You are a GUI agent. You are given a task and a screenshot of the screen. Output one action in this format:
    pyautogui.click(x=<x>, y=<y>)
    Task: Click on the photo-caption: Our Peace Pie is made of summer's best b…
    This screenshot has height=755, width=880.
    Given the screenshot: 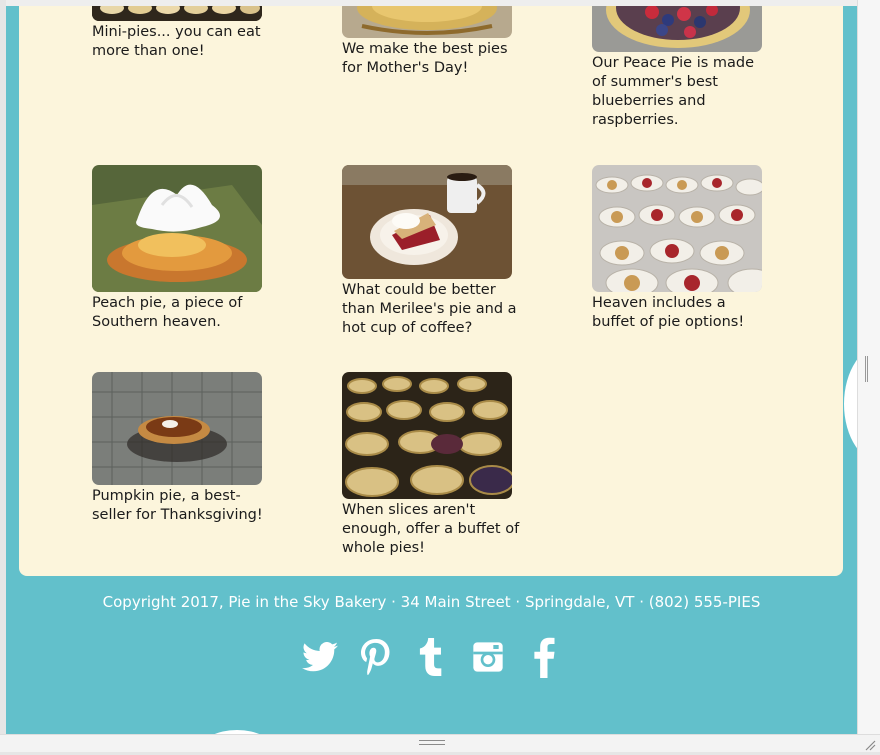 What is the action you would take?
    pyautogui.click(x=682, y=92)
    